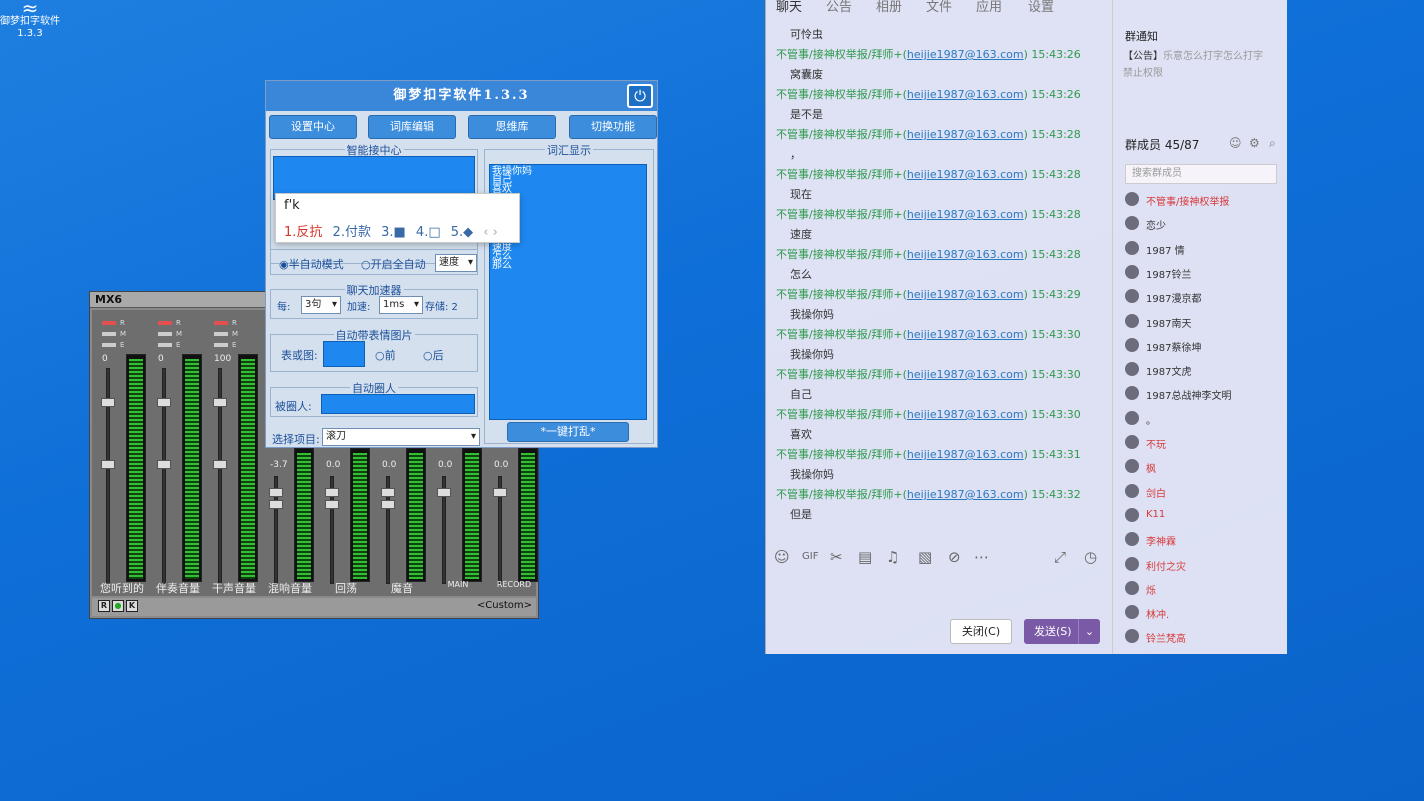  I want to click on vocab-item: 我操你妈, so click(568, 172).